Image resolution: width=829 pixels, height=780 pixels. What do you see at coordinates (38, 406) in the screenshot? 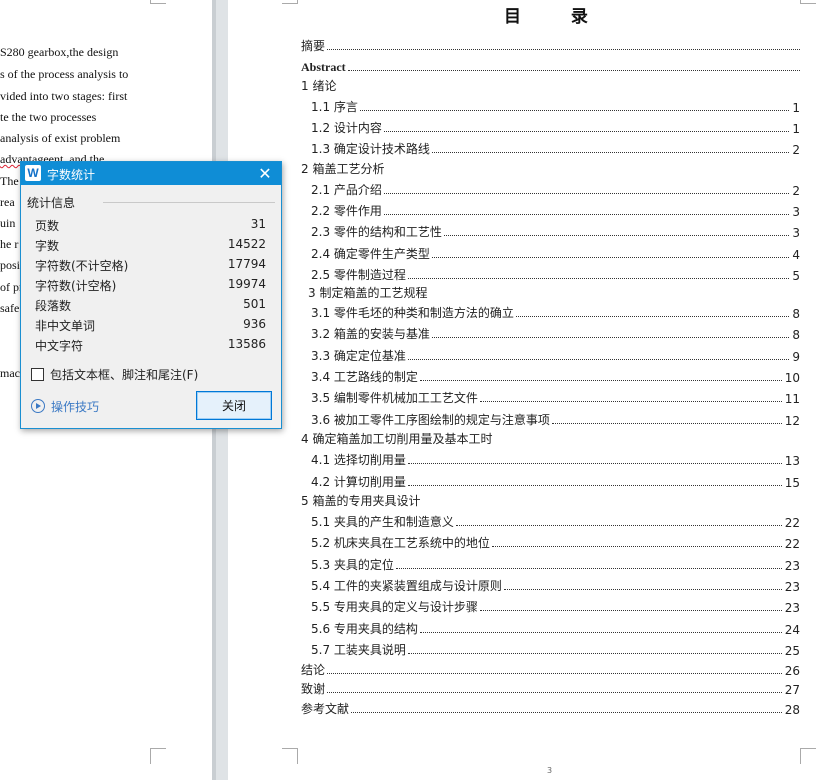
I see `play-circle-icon` at bounding box center [38, 406].